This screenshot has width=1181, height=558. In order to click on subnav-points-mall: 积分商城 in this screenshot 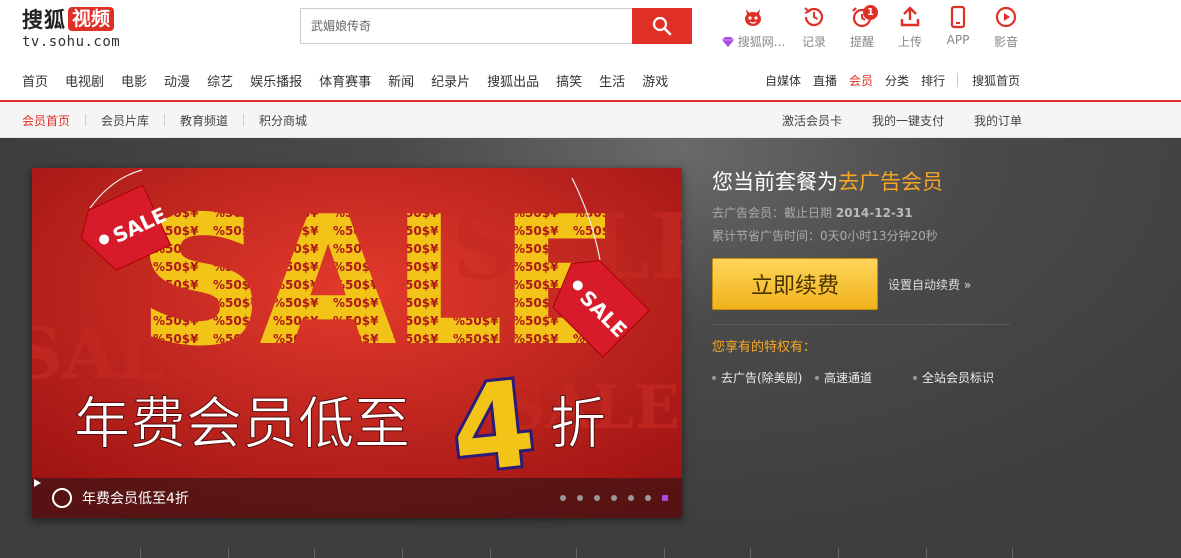, I will do `click(283, 120)`.